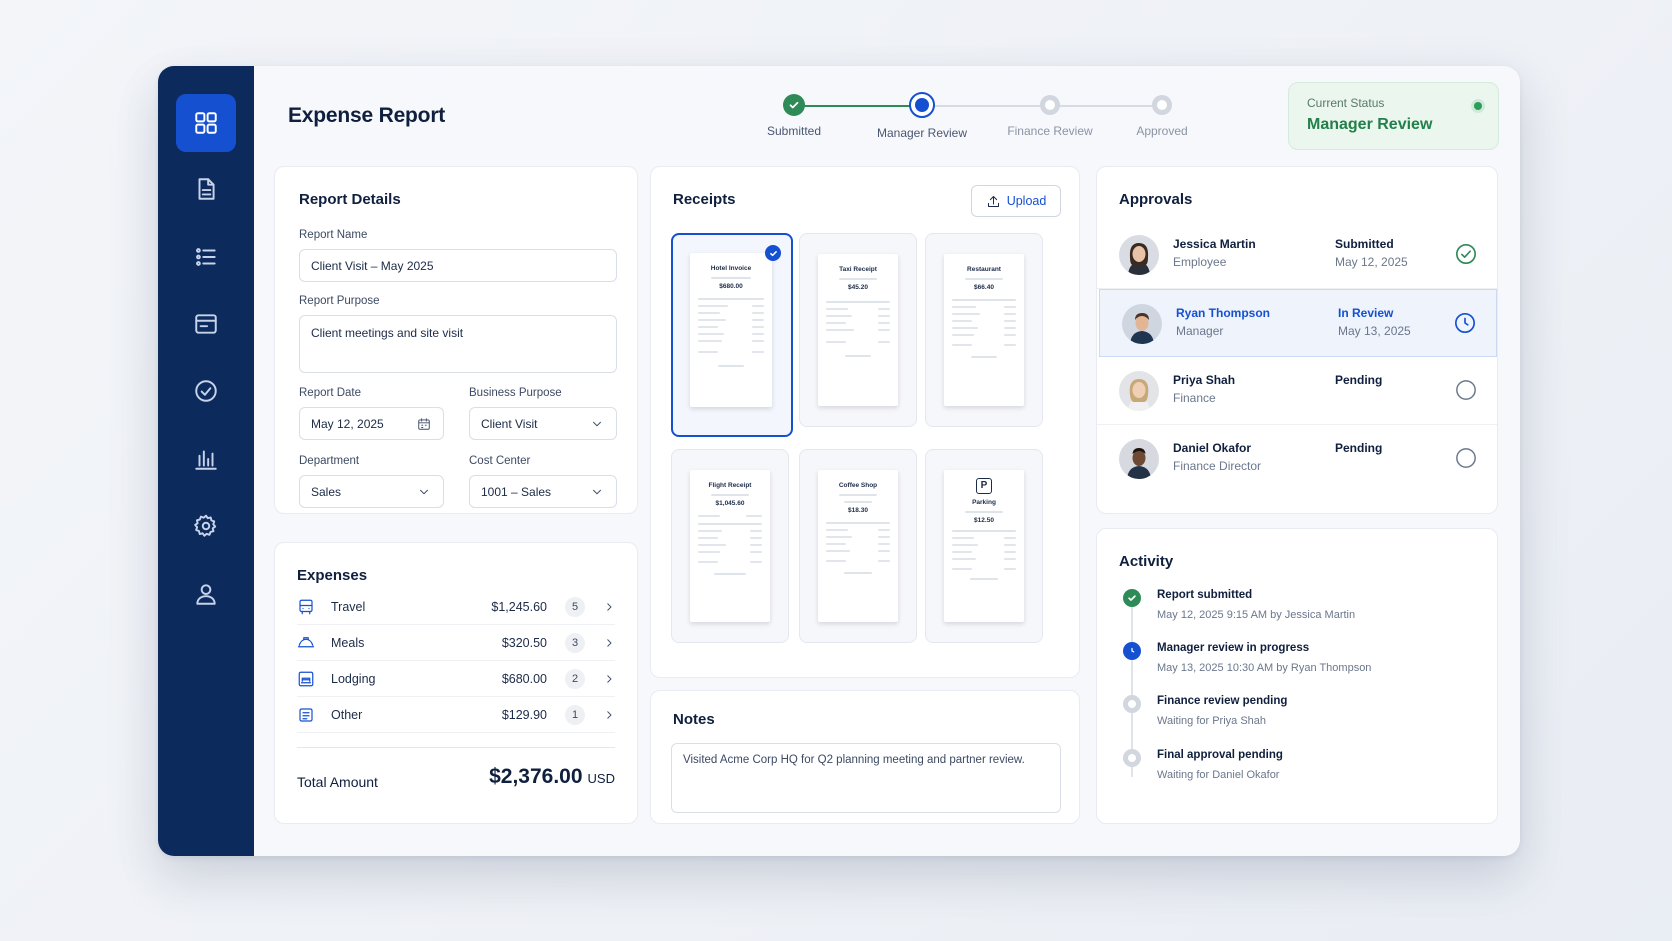 This screenshot has height=941, width=1672. What do you see at coordinates (332, 575) in the screenshot?
I see `expenses-title: Expenses` at bounding box center [332, 575].